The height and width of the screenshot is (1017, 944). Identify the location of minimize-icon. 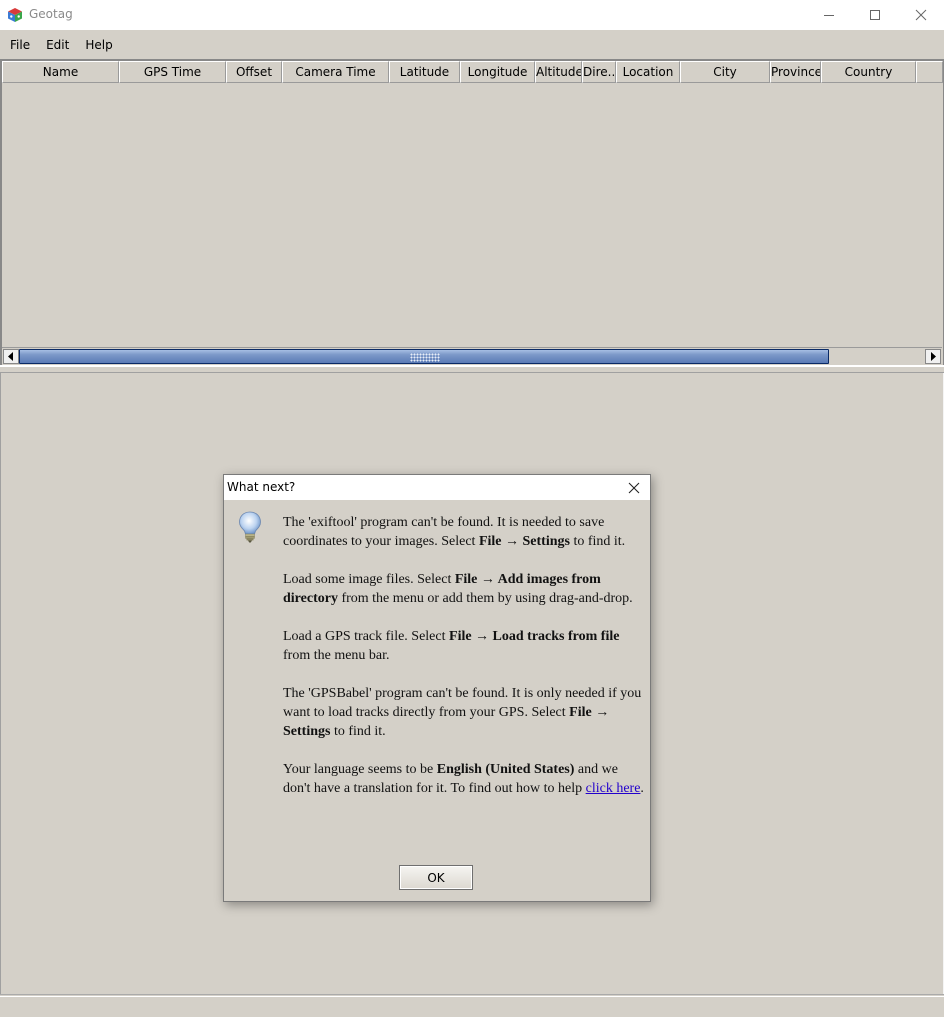
(829, 15).